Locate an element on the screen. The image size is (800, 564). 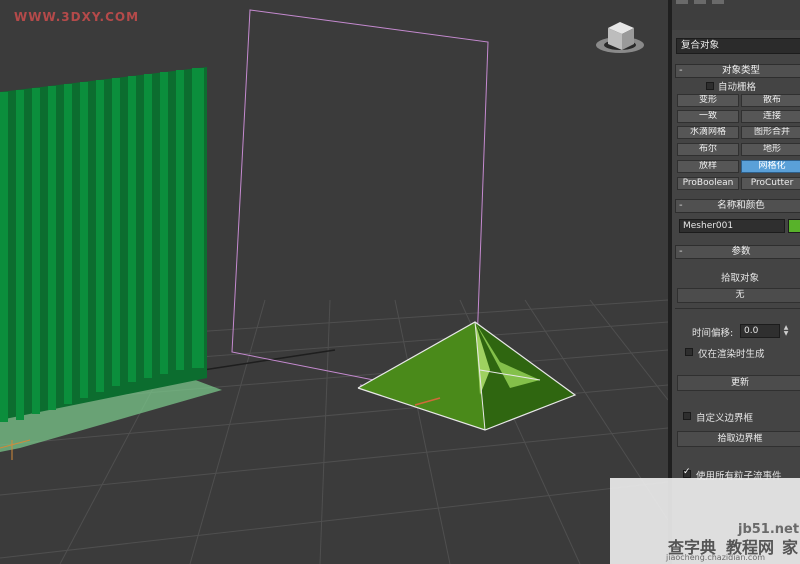
autogrid-checkbox is located at coordinates (710, 86).